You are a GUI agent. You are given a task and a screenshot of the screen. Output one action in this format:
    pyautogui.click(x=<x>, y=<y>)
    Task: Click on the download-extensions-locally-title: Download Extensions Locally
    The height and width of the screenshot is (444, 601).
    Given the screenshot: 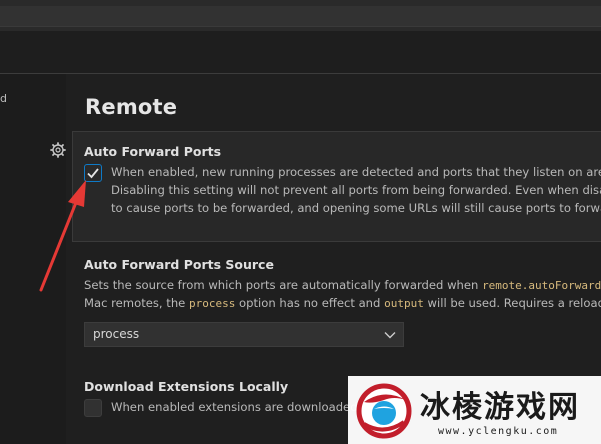 What is the action you would take?
    pyautogui.click(x=186, y=386)
    